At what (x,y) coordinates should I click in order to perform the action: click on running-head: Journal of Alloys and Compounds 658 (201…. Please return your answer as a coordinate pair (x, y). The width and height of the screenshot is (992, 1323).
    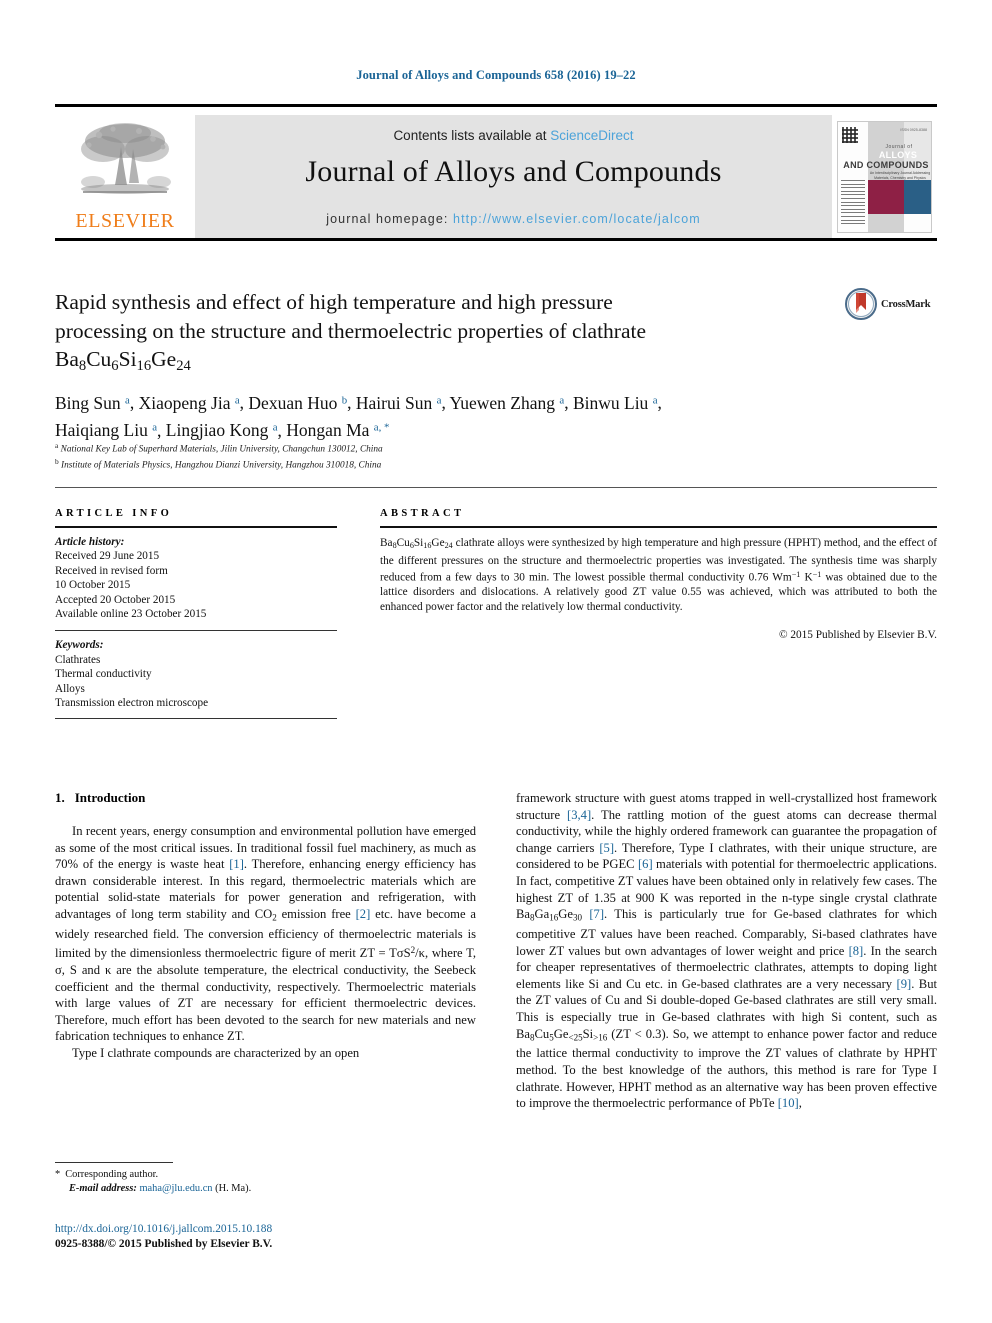
    Looking at the image, I should click on (496, 75).